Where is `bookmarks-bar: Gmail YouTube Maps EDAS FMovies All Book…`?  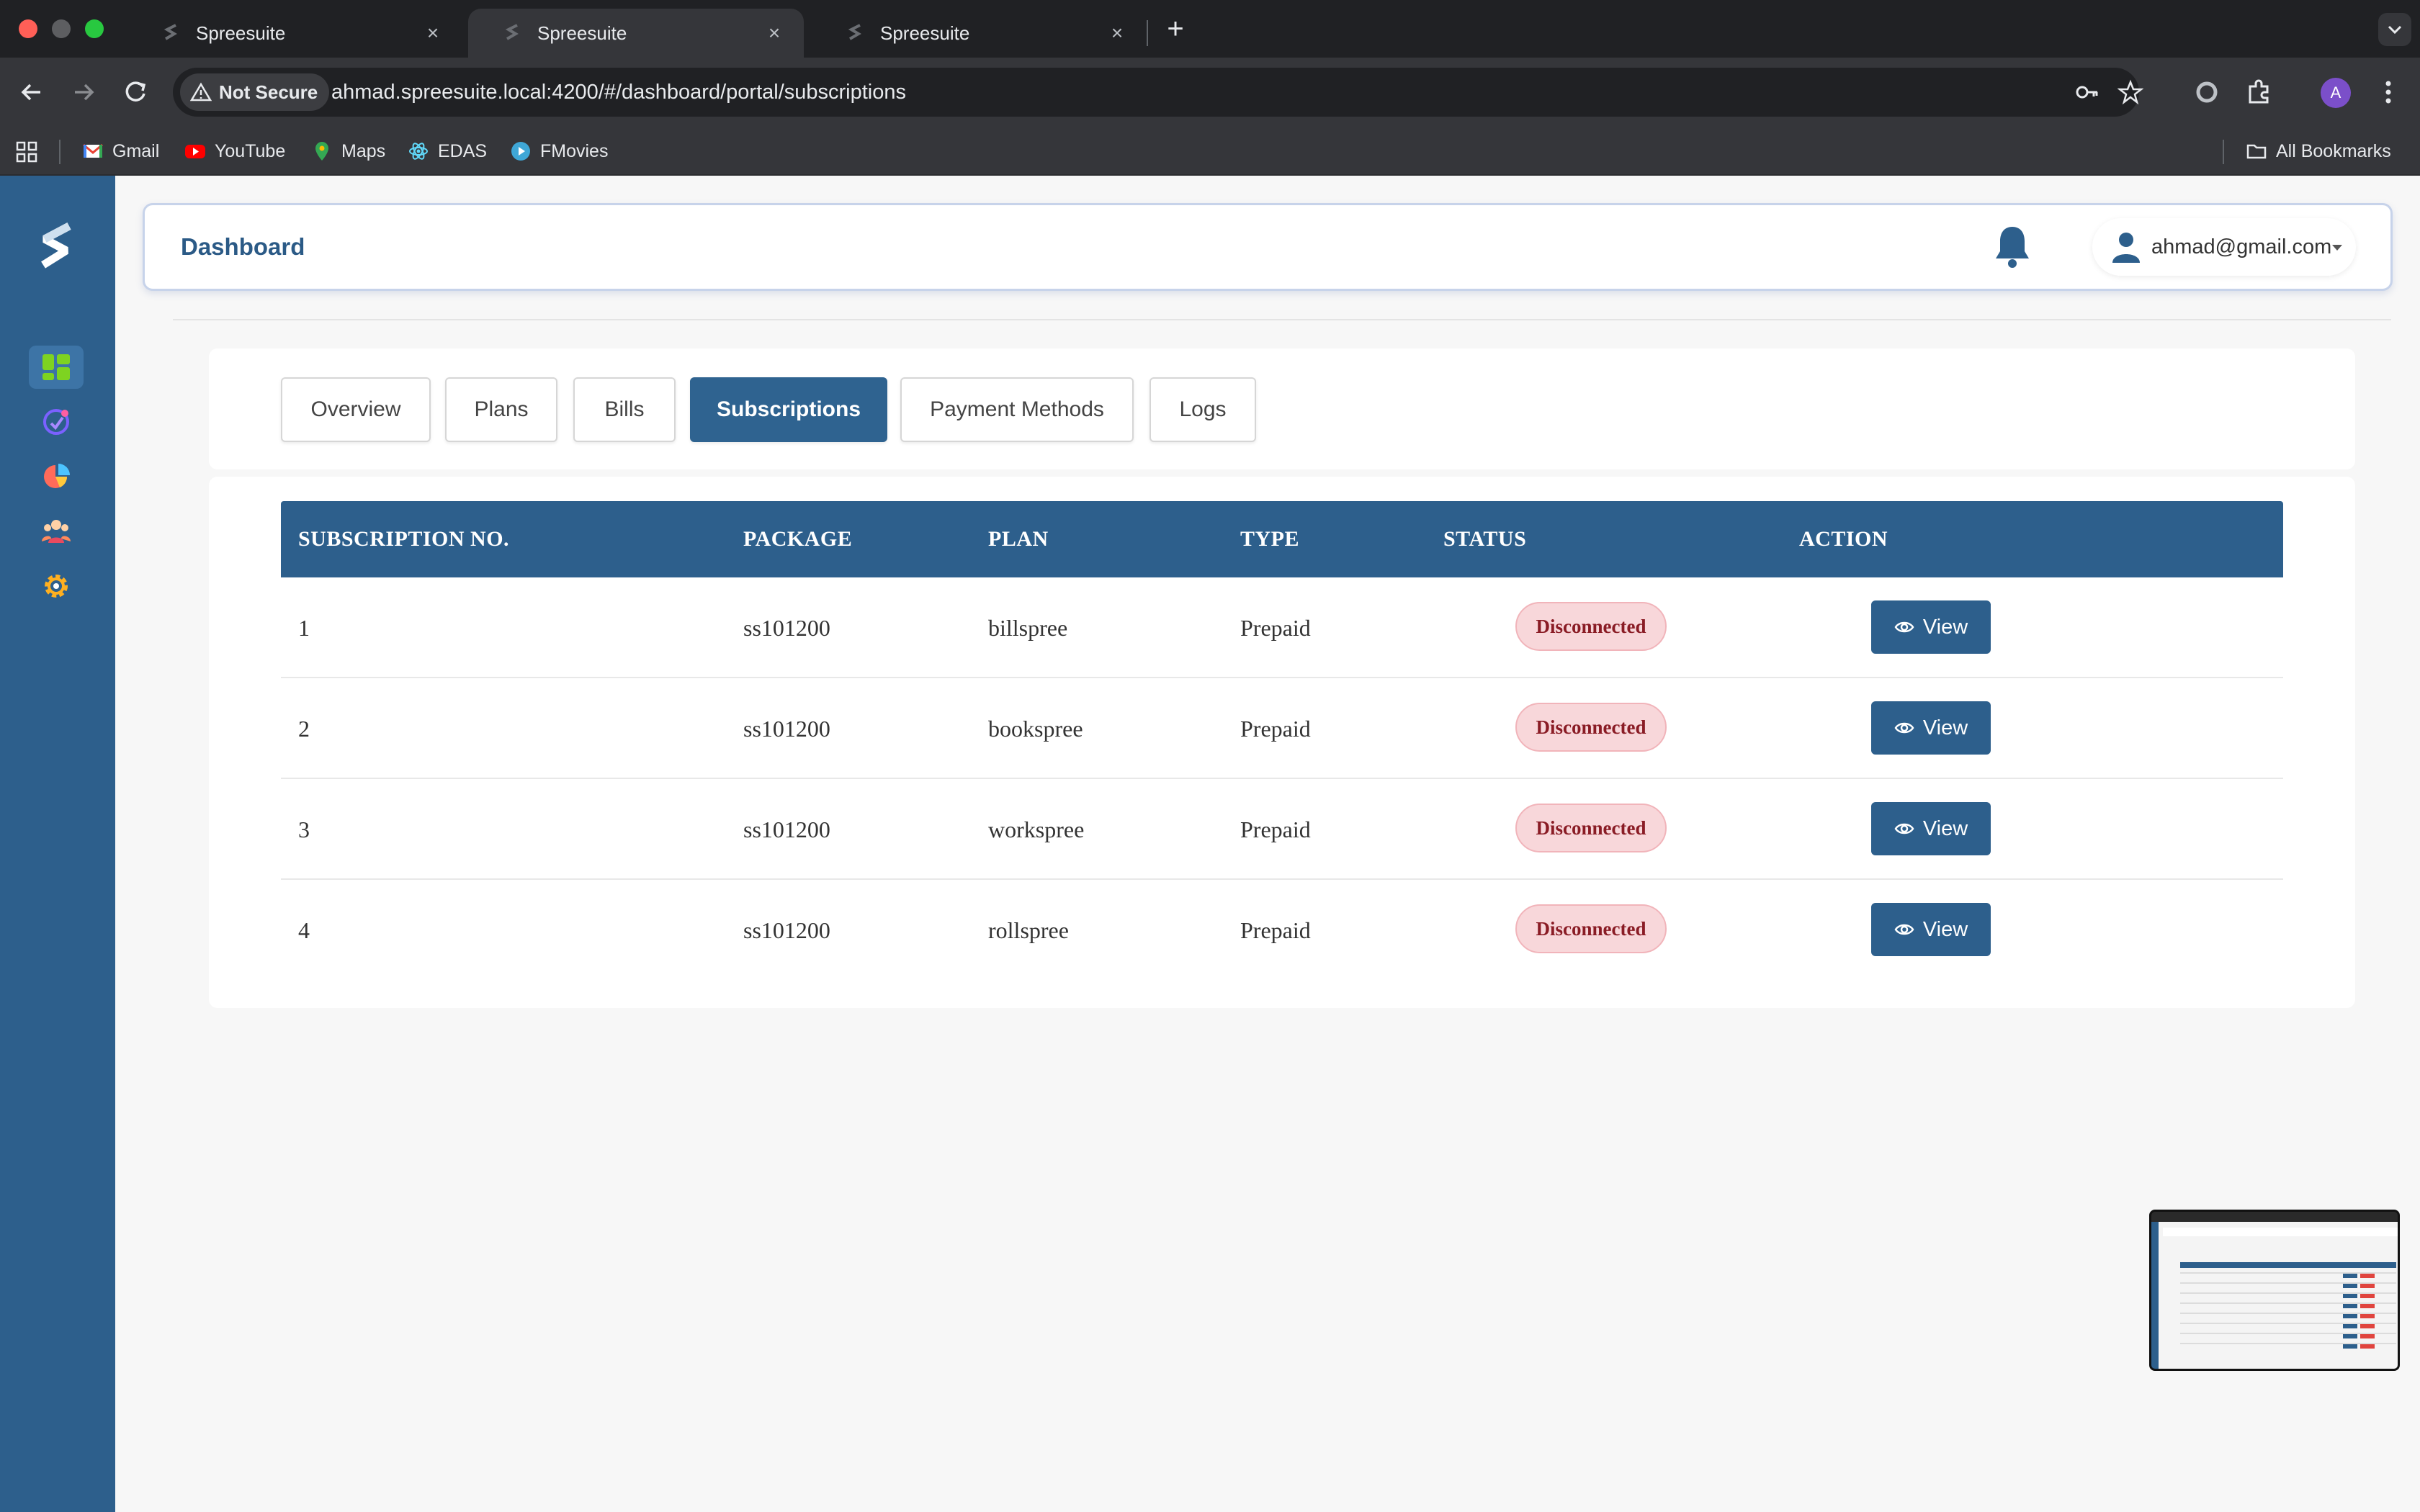
bookmarks-bar: Gmail YouTube Maps EDAS FMovies All Book… is located at coordinates (1210, 151).